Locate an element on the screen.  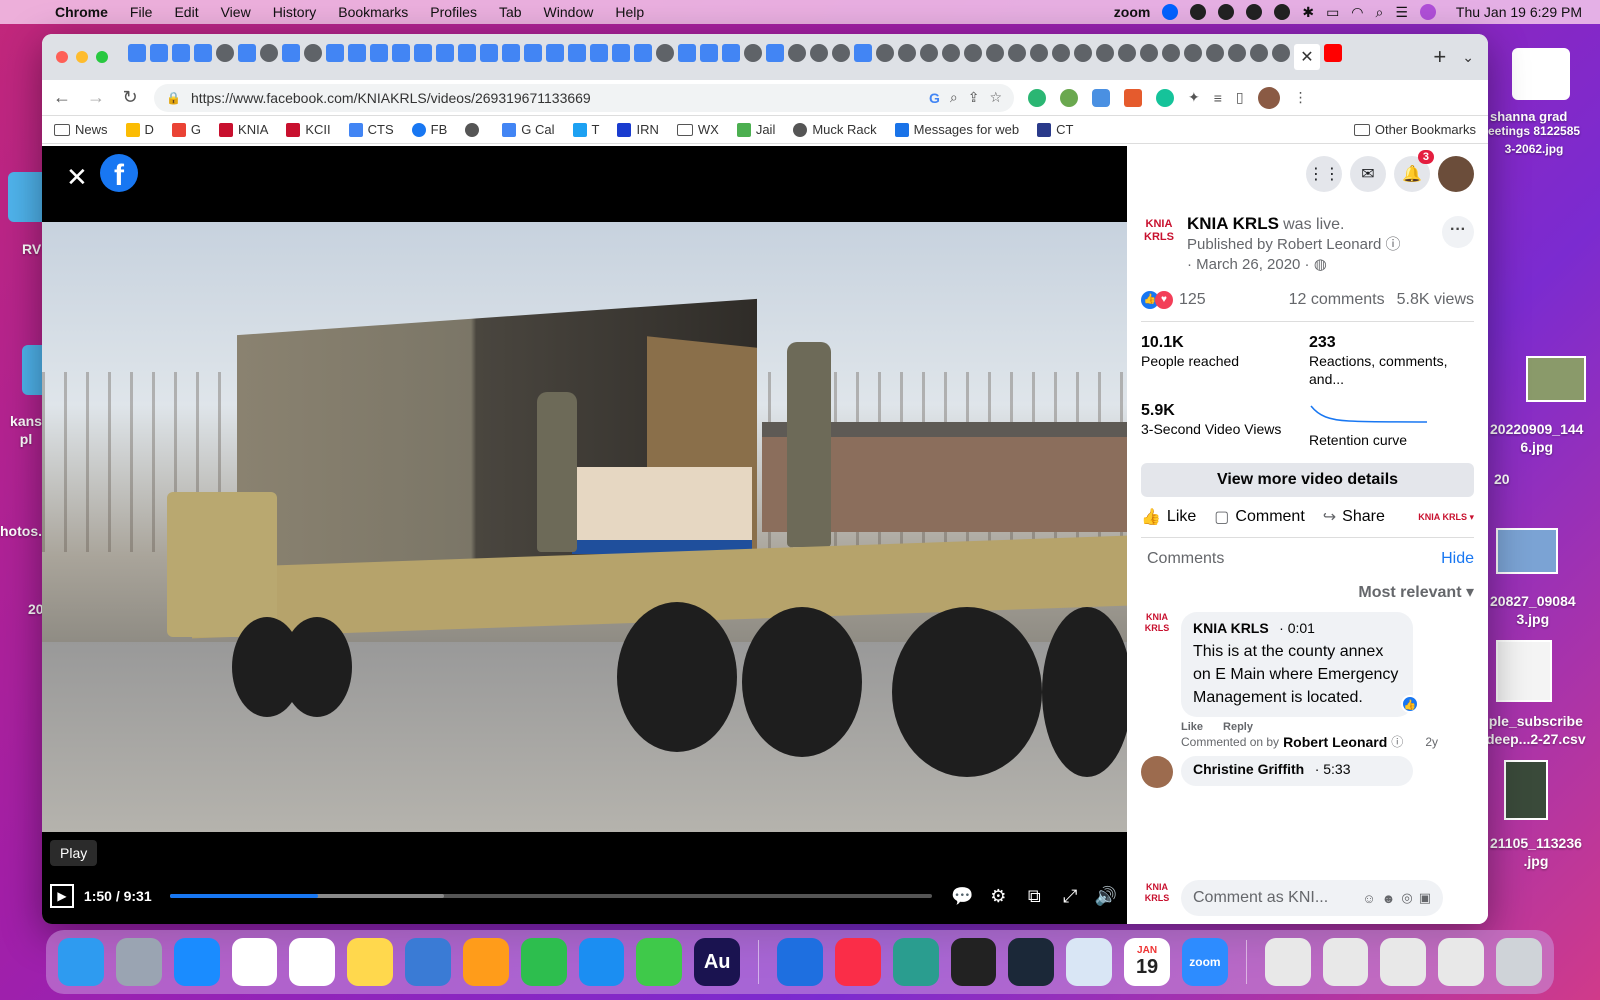
bookmark-star-icon: ☆ is located at coordinates (995, 97).